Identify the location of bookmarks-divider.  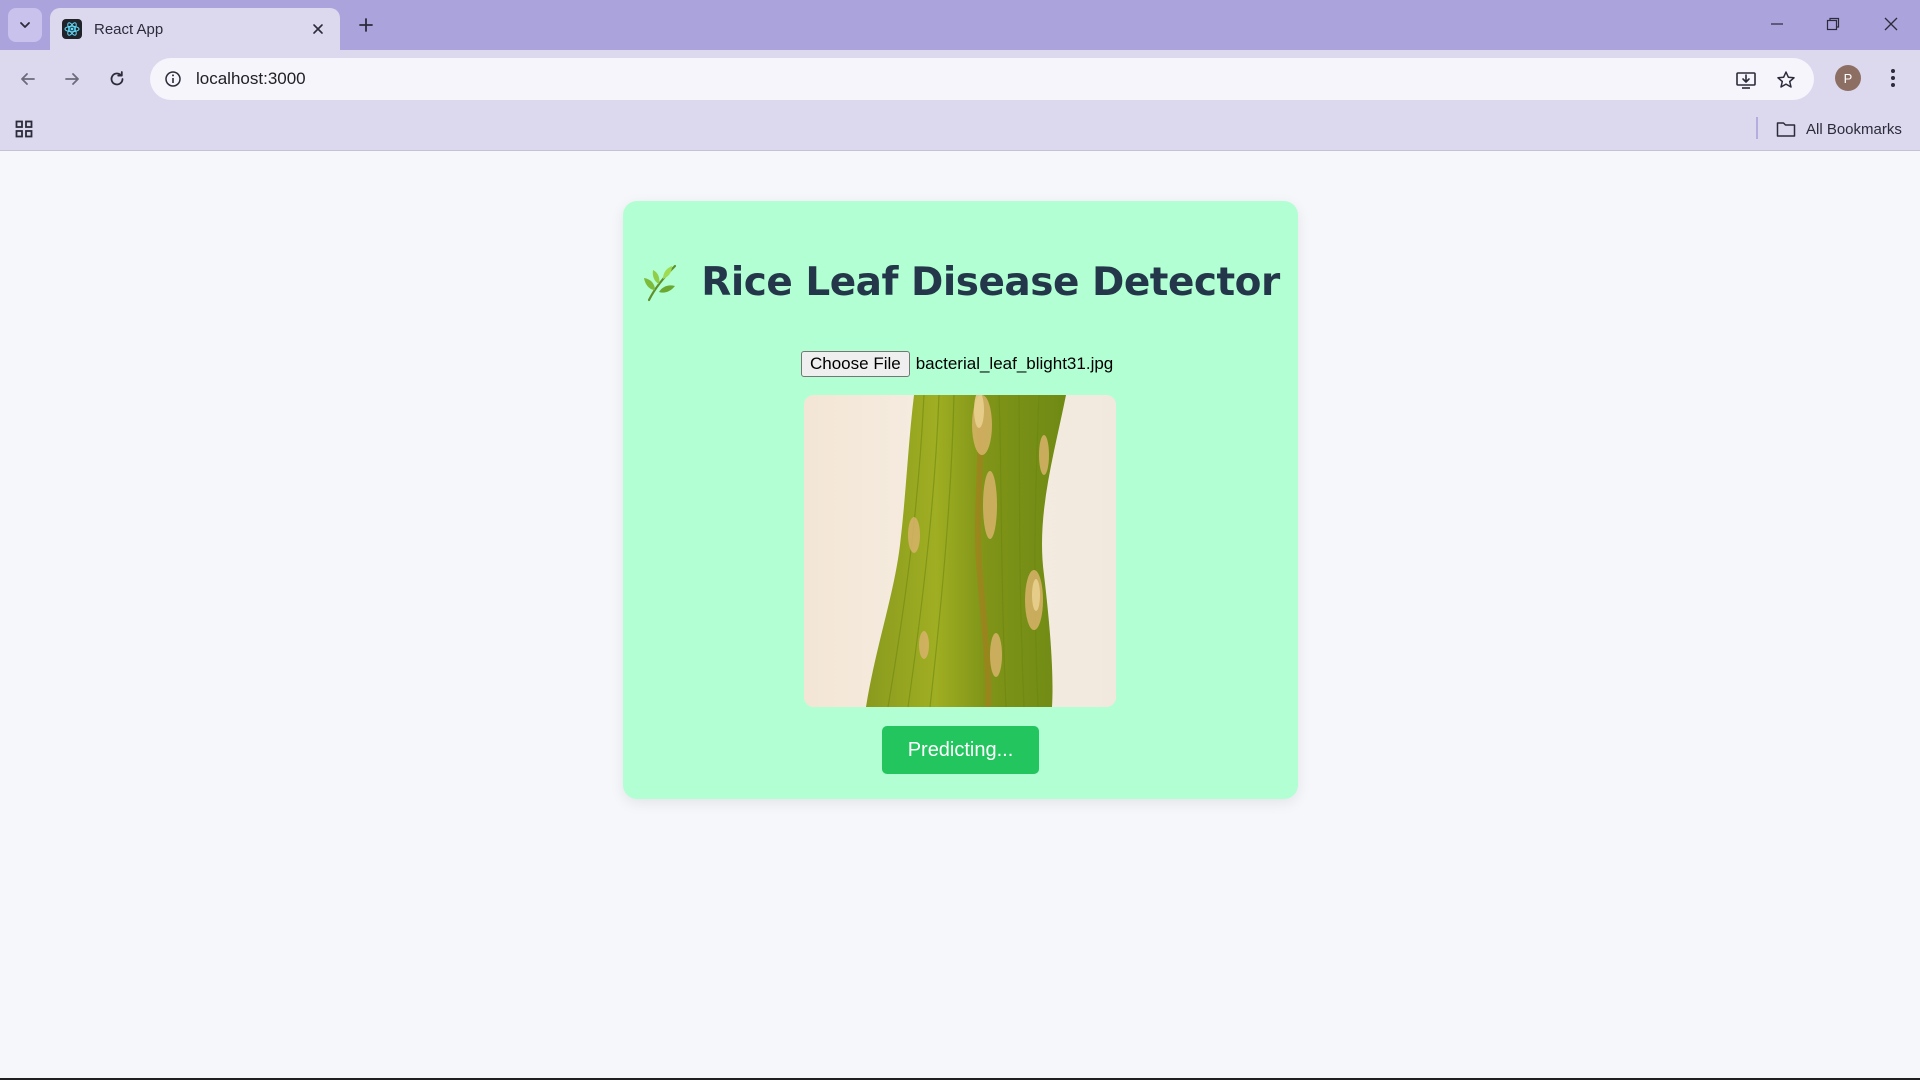
(1757, 128).